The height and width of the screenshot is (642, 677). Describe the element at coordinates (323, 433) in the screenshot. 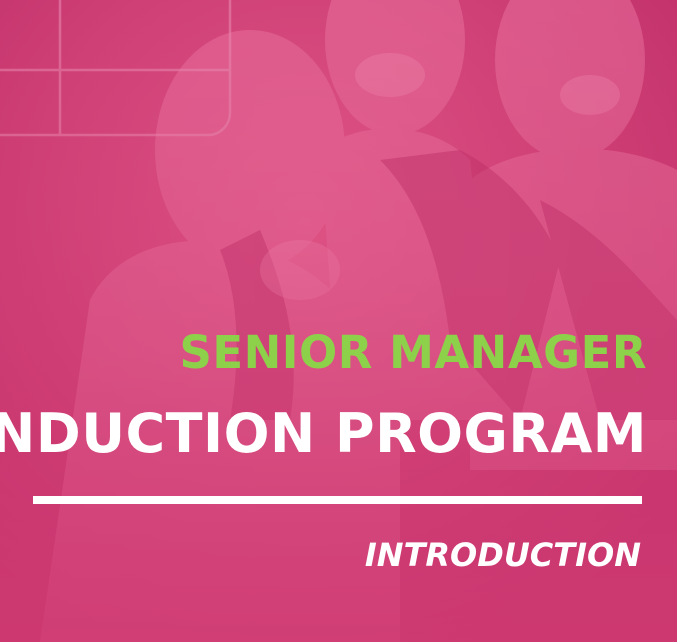

I see `title-induction-program: INDUCTION PROGRAM` at that location.